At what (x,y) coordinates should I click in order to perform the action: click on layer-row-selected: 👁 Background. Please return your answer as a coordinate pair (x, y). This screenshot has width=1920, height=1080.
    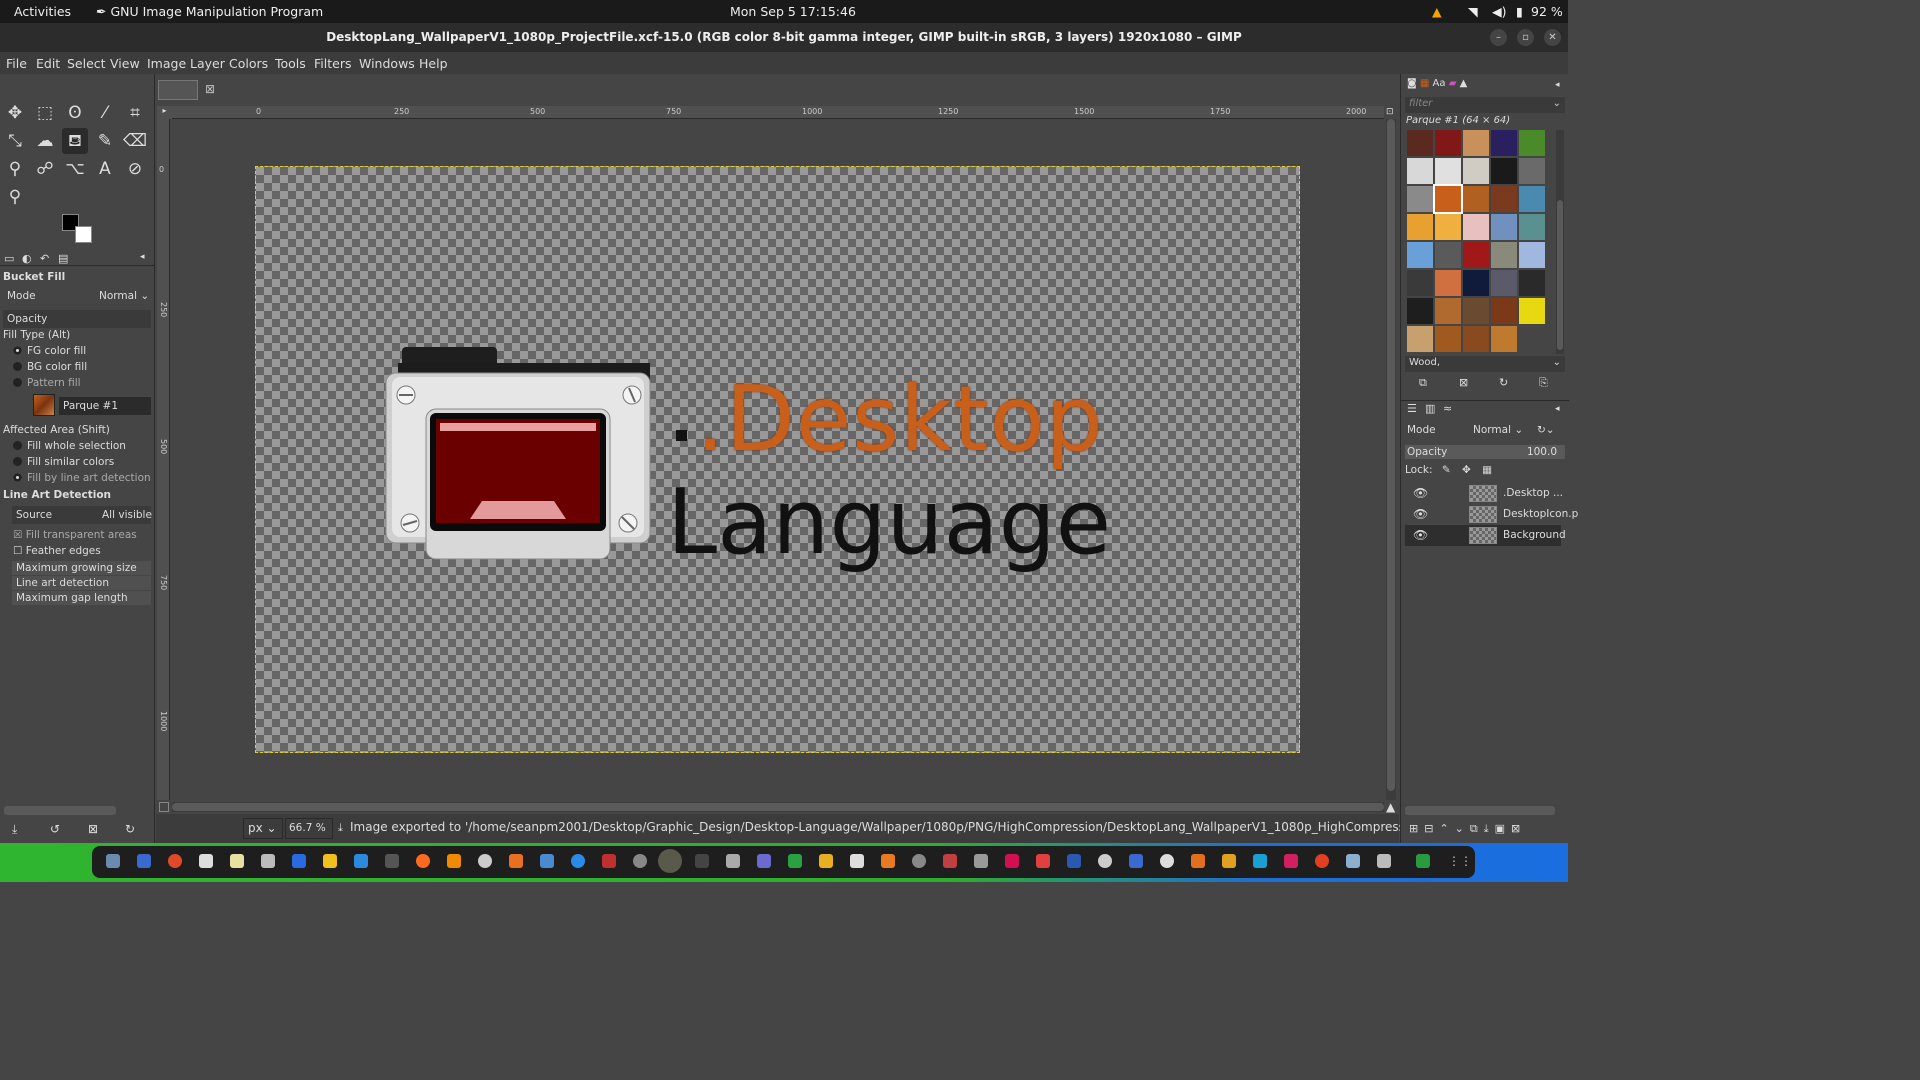
    Looking at the image, I should click on (1485, 535).